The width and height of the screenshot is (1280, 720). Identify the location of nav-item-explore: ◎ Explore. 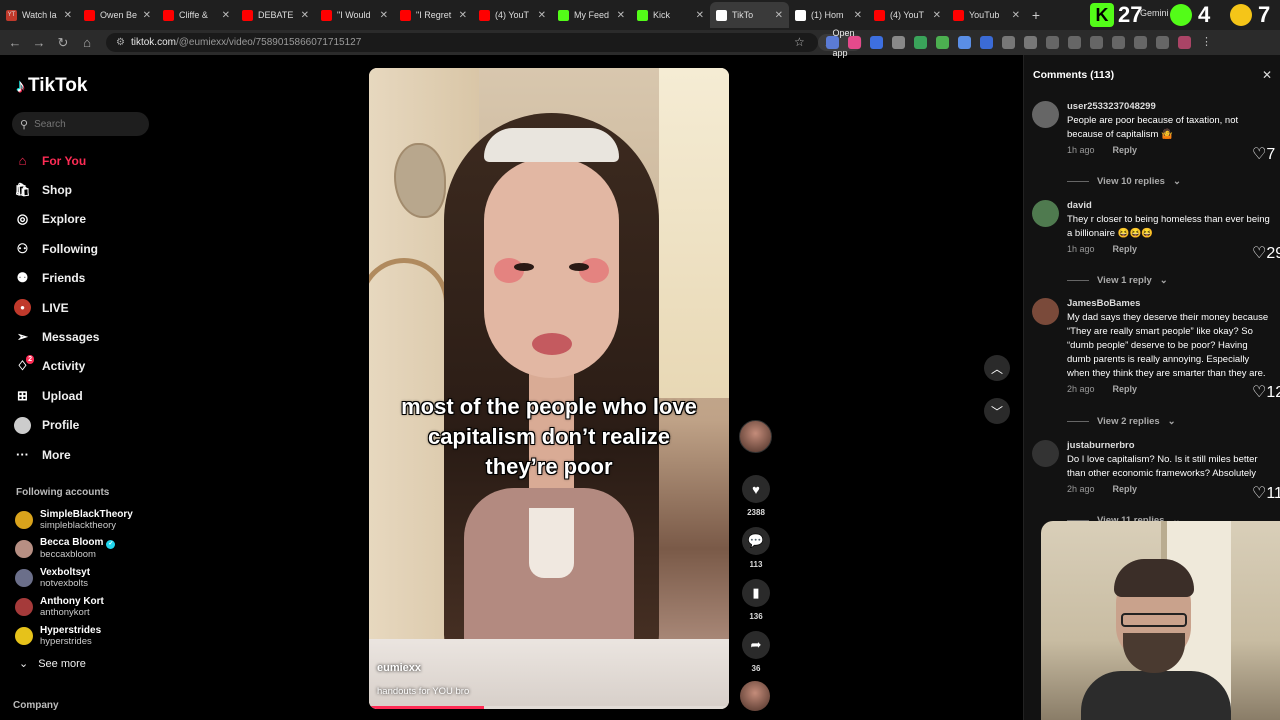
(56, 219).